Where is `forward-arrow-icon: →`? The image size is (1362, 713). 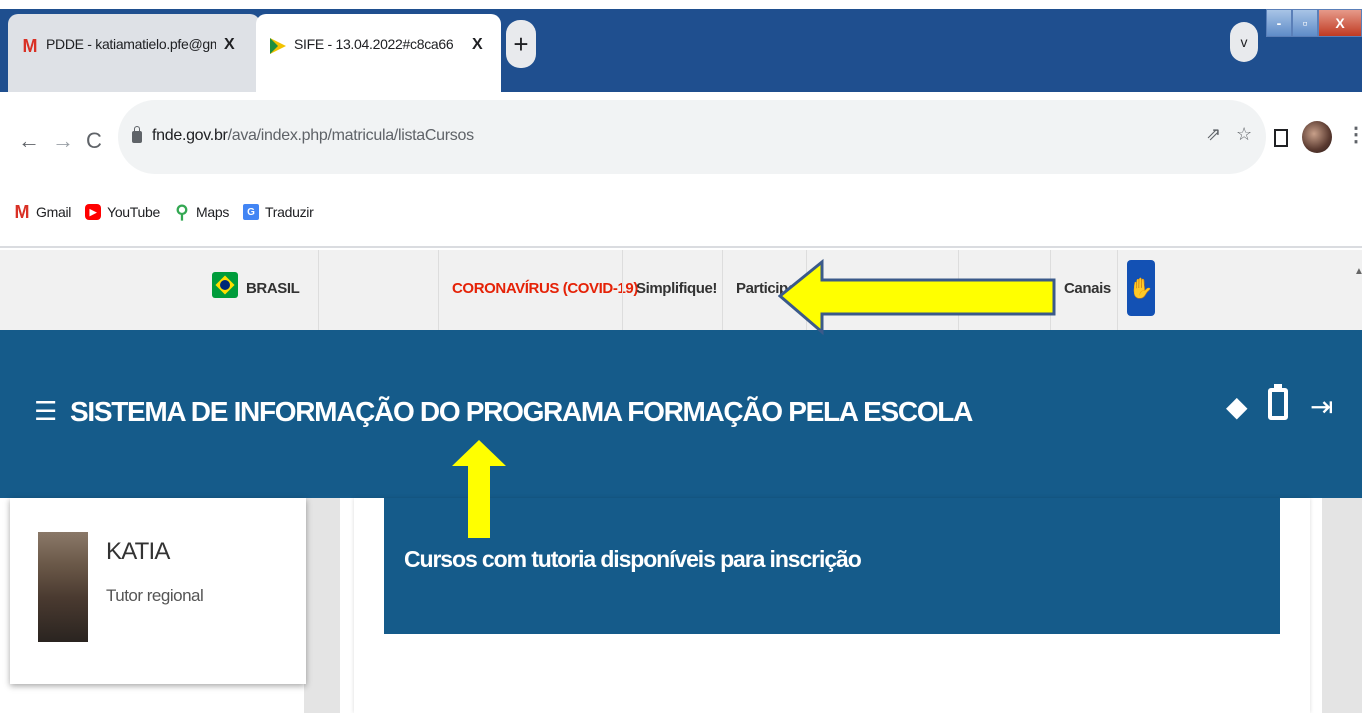 forward-arrow-icon: → is located at coordinates (63, 141).